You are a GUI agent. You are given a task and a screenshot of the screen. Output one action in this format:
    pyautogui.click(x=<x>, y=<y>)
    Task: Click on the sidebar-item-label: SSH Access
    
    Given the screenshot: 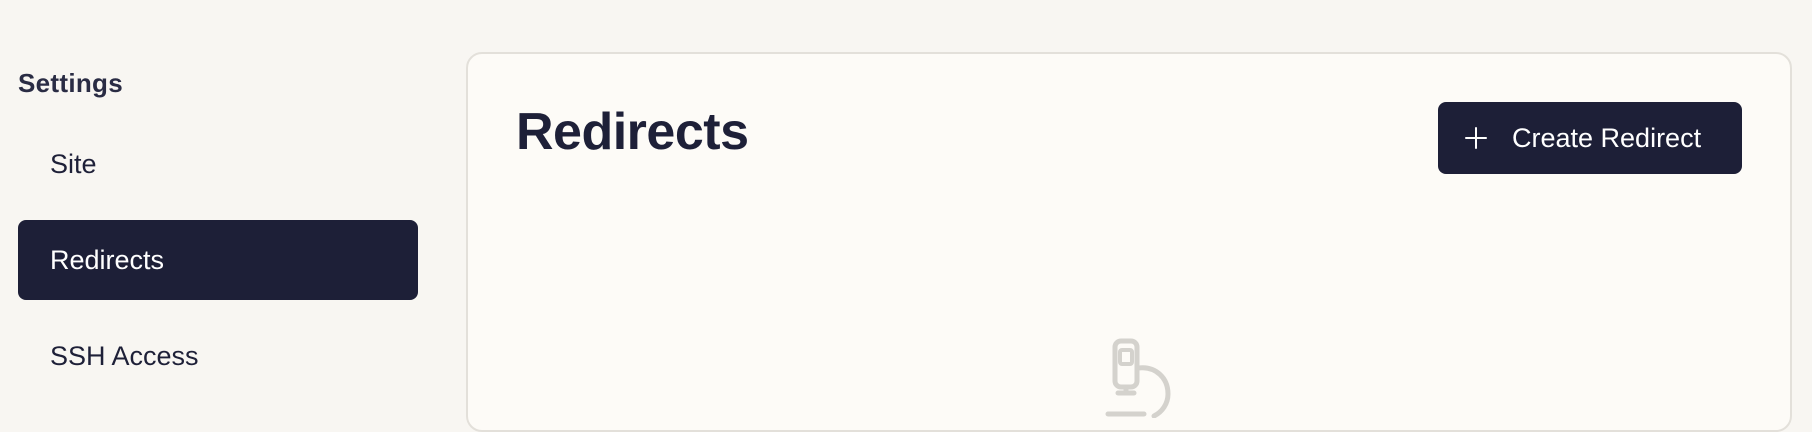 What is the action you would take?
    pyautogui.click(x=124, y=355)
    